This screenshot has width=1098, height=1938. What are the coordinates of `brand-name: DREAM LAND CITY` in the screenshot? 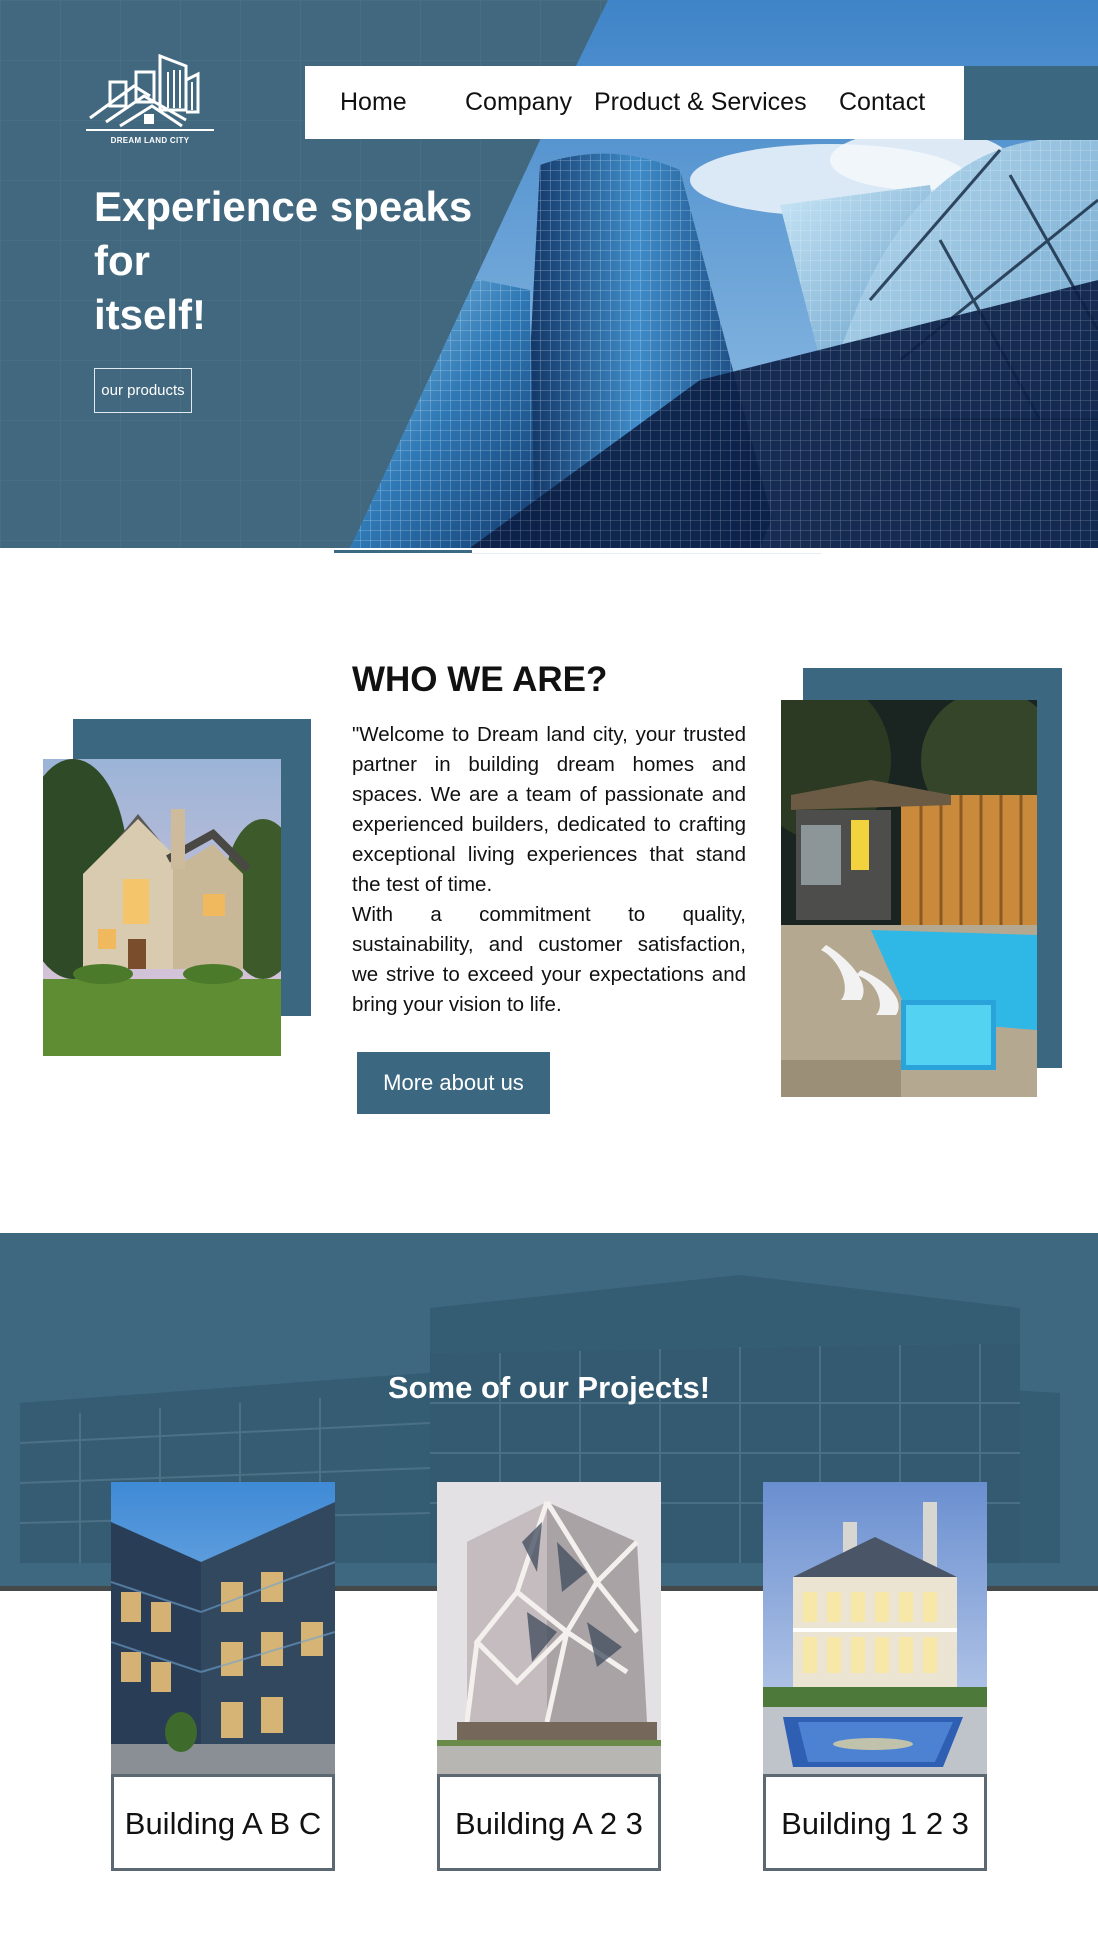 It's located at (150, 140).